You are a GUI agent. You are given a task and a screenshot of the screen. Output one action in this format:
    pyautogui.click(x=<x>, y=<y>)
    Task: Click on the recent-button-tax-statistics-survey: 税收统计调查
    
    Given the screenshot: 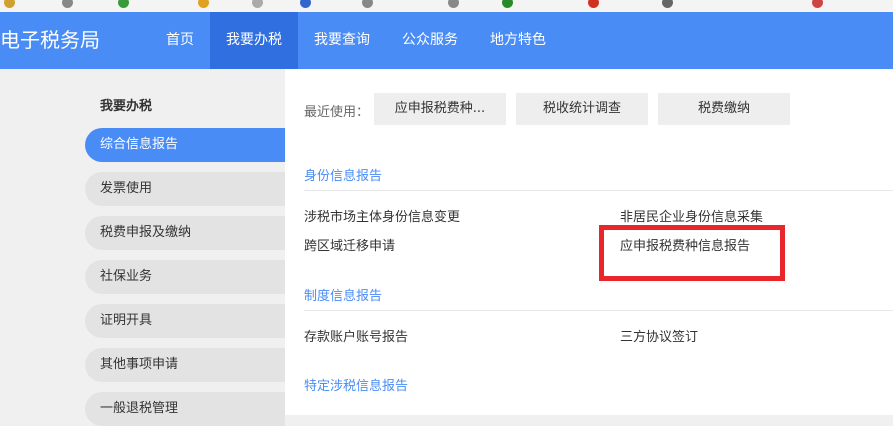 What is the action you would take?
    pyautogui.click(x=582, y=109)
    